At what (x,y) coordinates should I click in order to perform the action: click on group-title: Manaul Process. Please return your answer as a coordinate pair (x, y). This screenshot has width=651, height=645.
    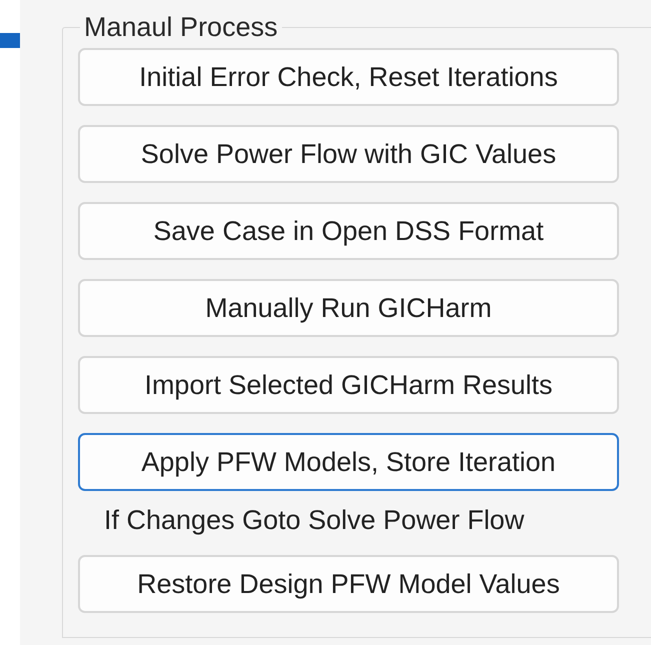
    Looking at the image, I should click on (181, 27).